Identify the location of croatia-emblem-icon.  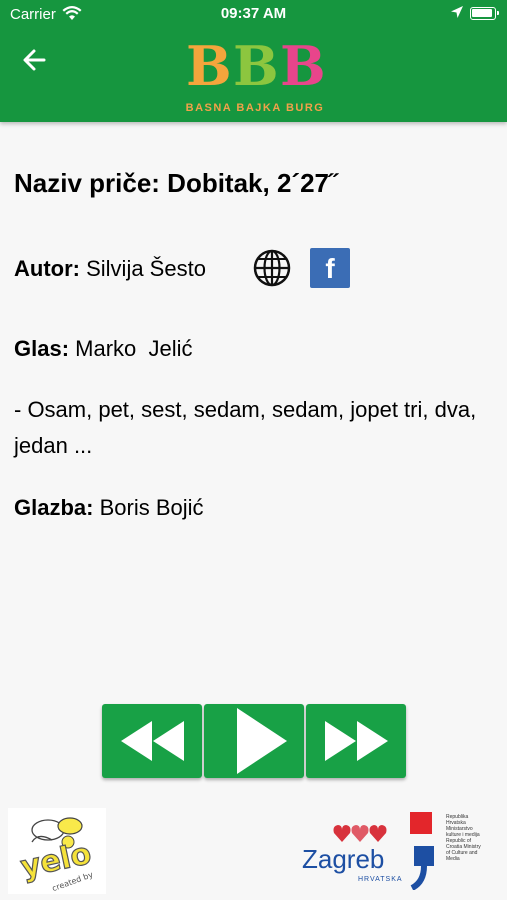
(422, 851).